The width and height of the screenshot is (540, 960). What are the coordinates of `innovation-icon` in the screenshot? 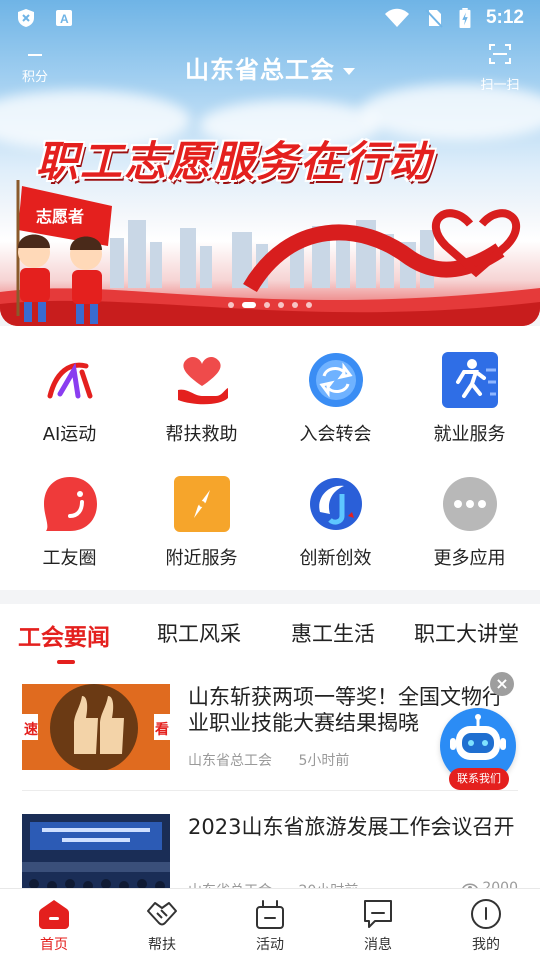 It's located at (335, 504).